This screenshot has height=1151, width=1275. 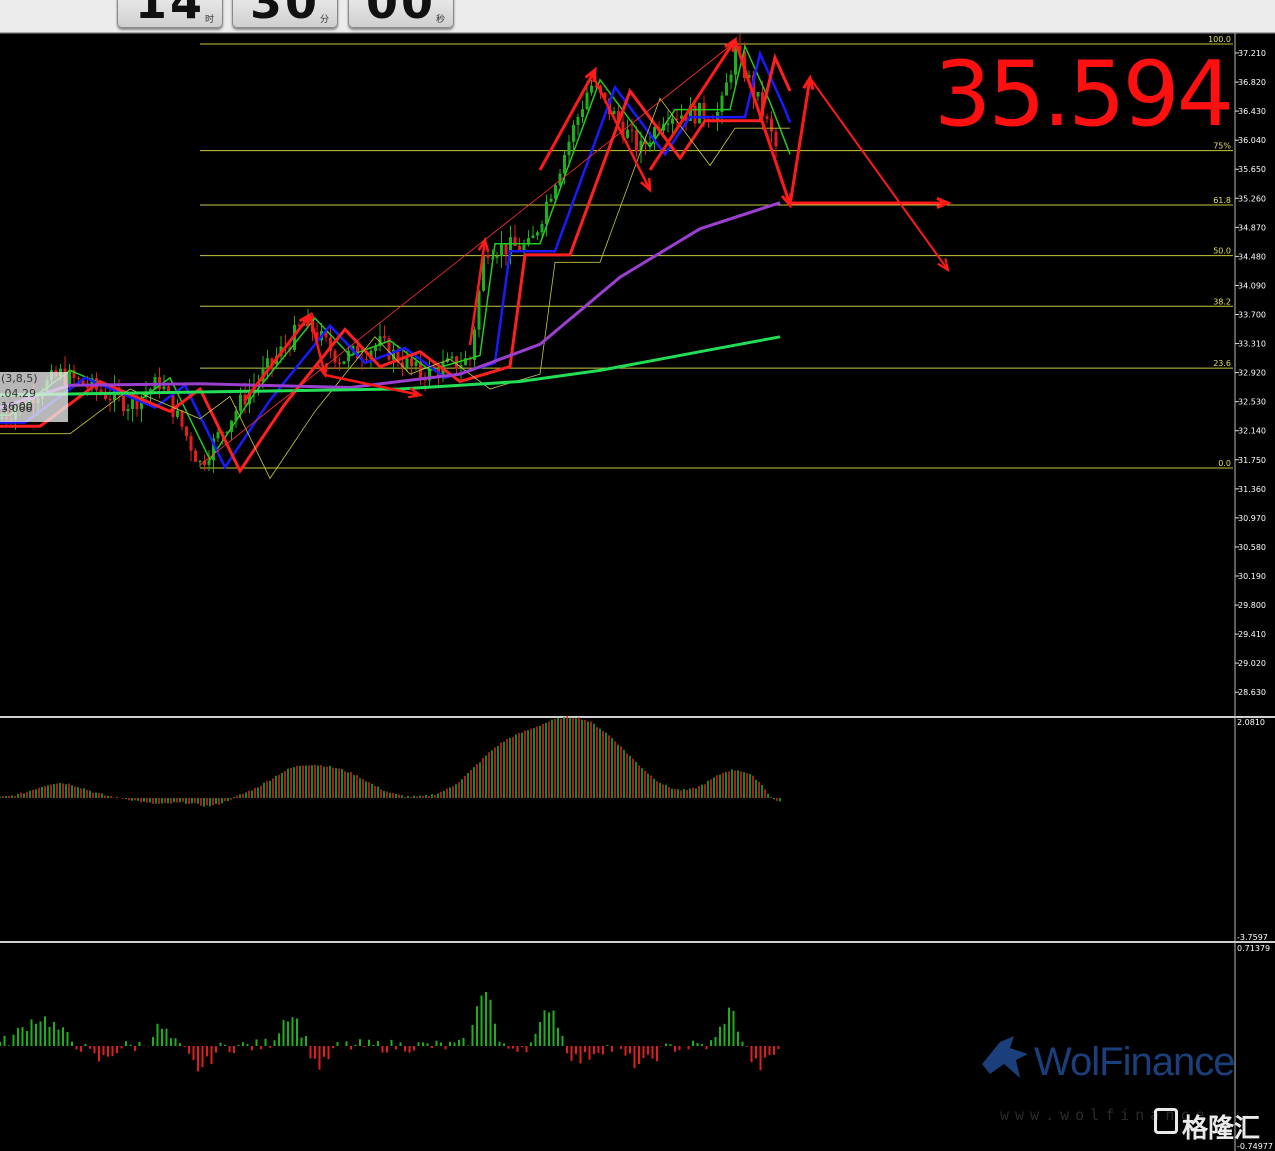 What do you see at coordinates (1252, 547) in the screenshot?
I see `price-tick-label: 30.580` at bounding box center [1252, 547].